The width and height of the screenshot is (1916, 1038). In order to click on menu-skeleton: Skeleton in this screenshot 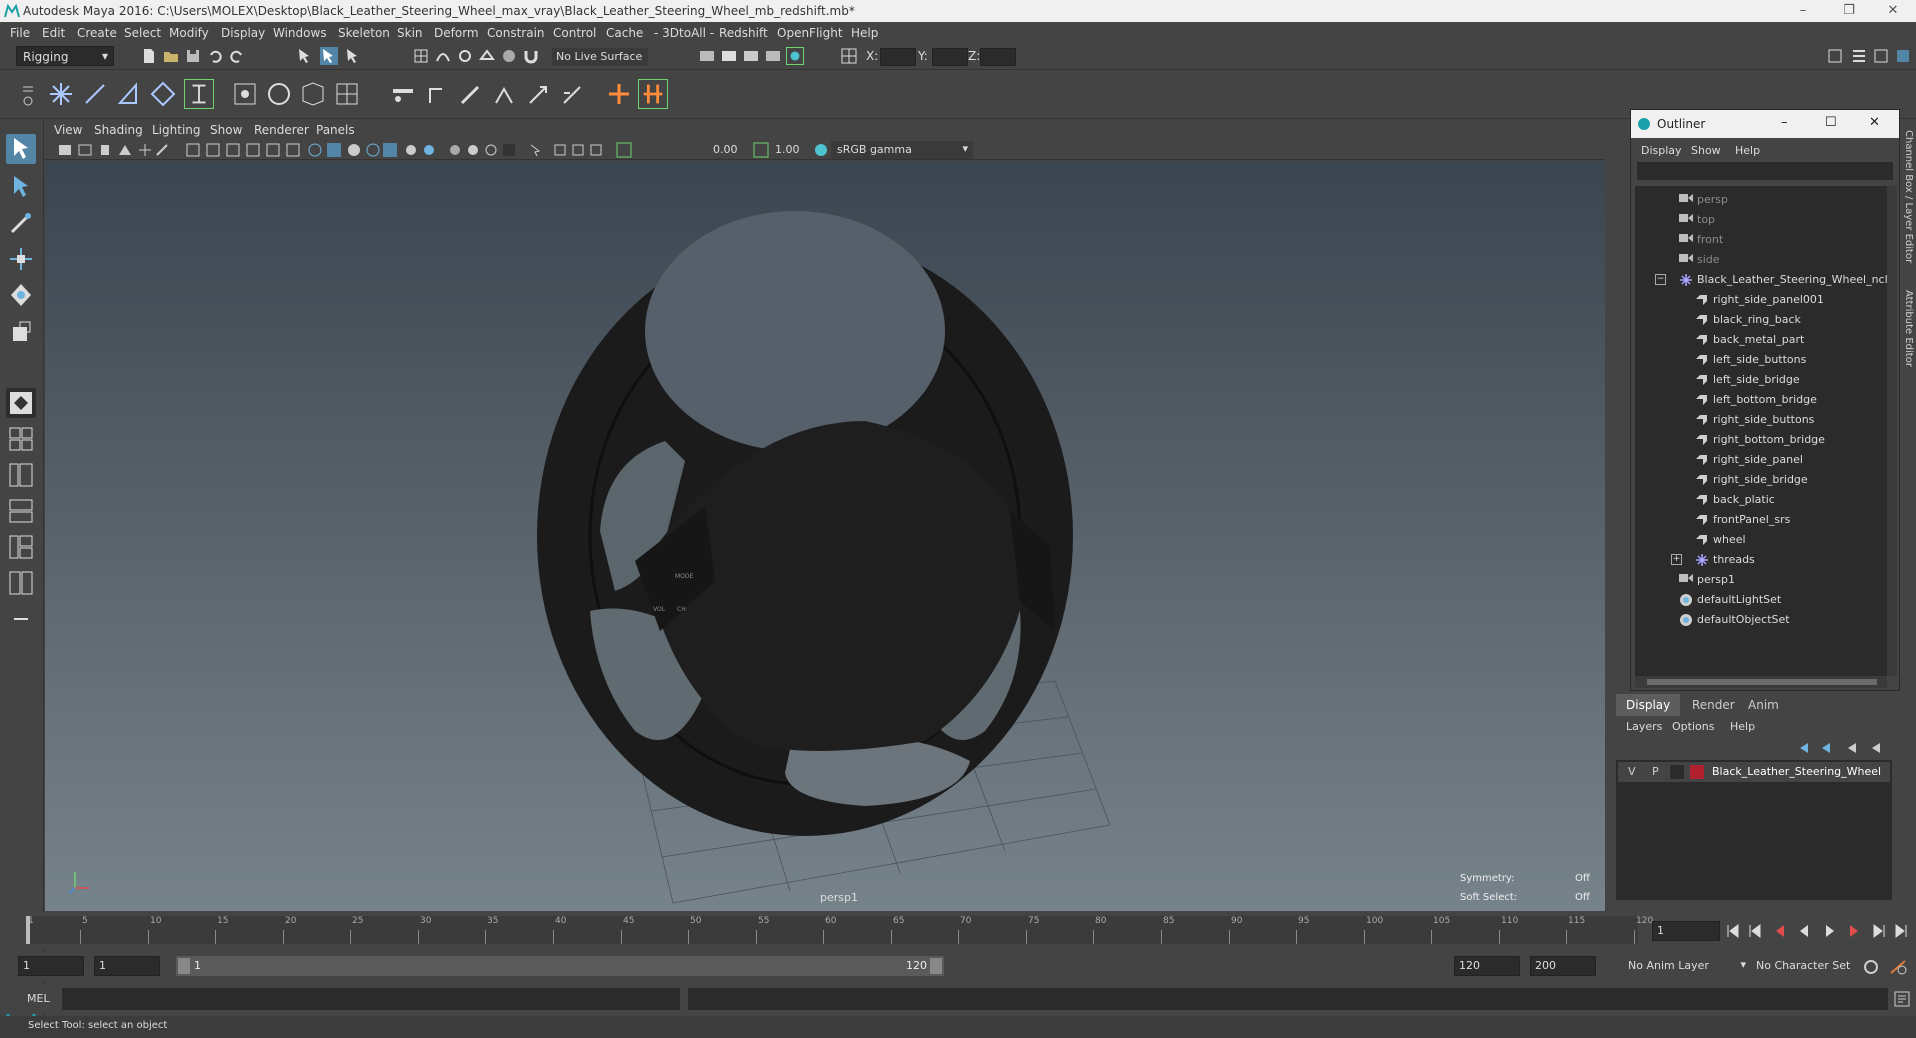, I will do `click(364, 33)`.